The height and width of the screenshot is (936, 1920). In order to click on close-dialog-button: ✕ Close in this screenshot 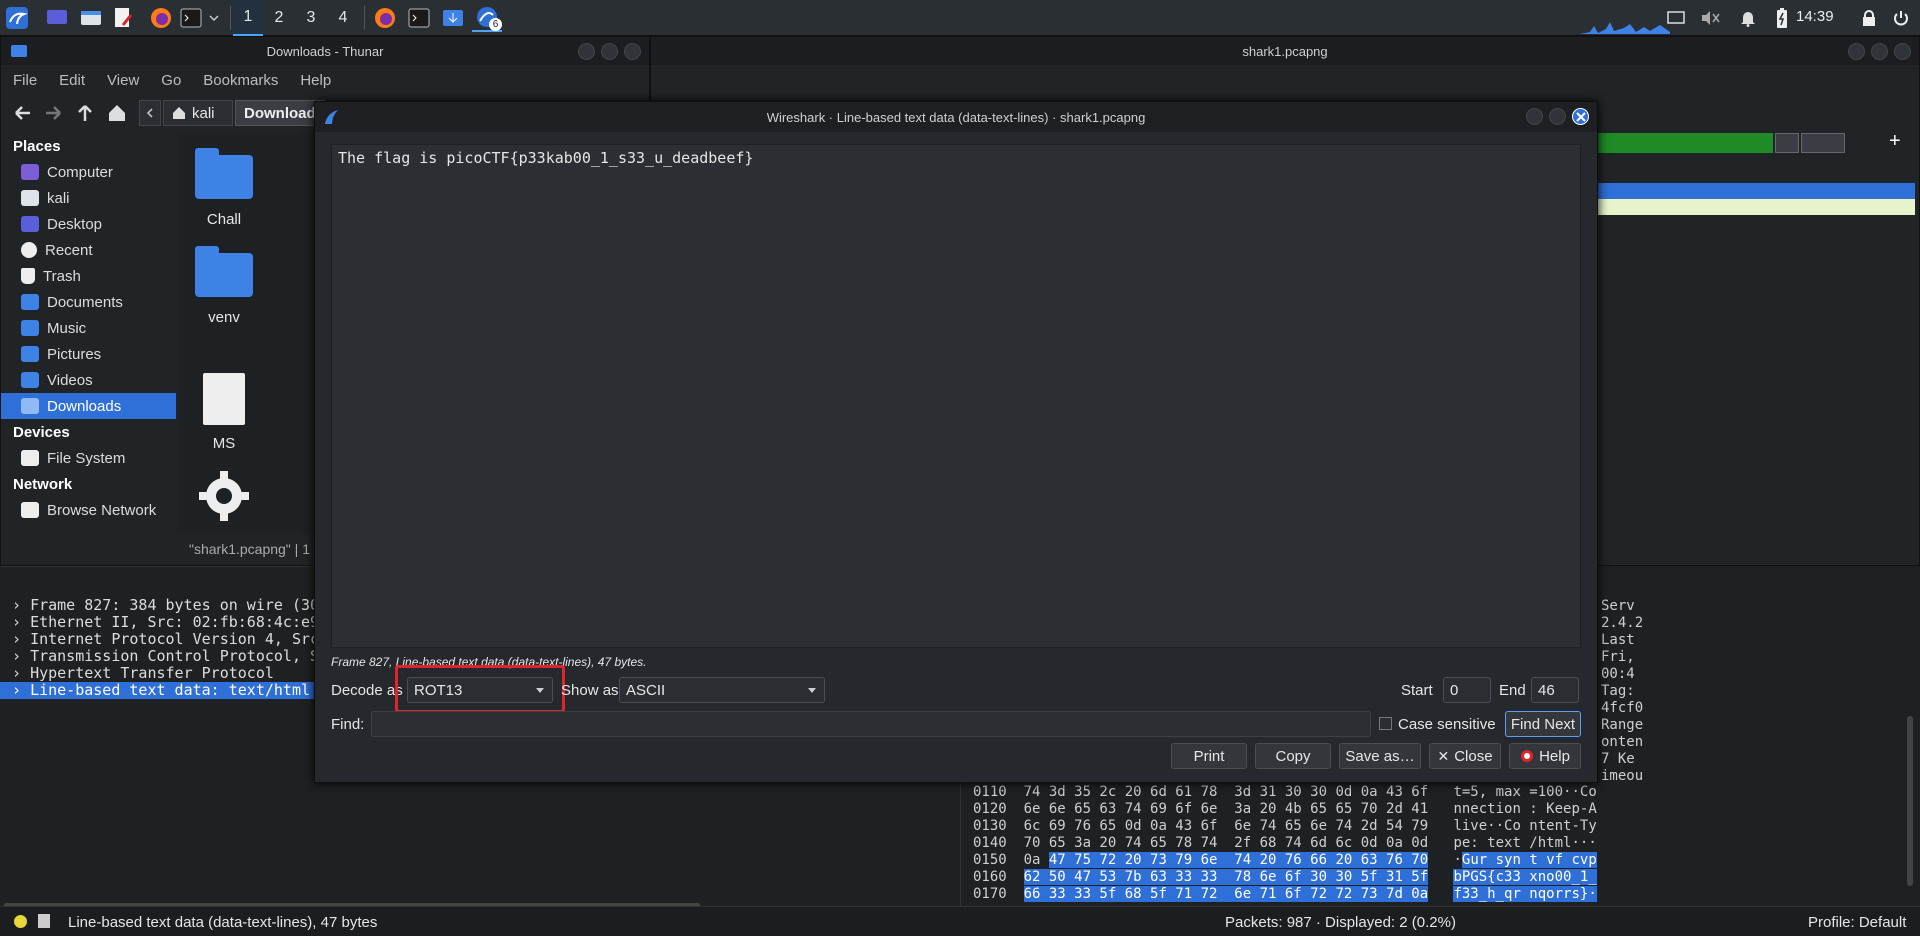, I will do `click(1465, 756)`.